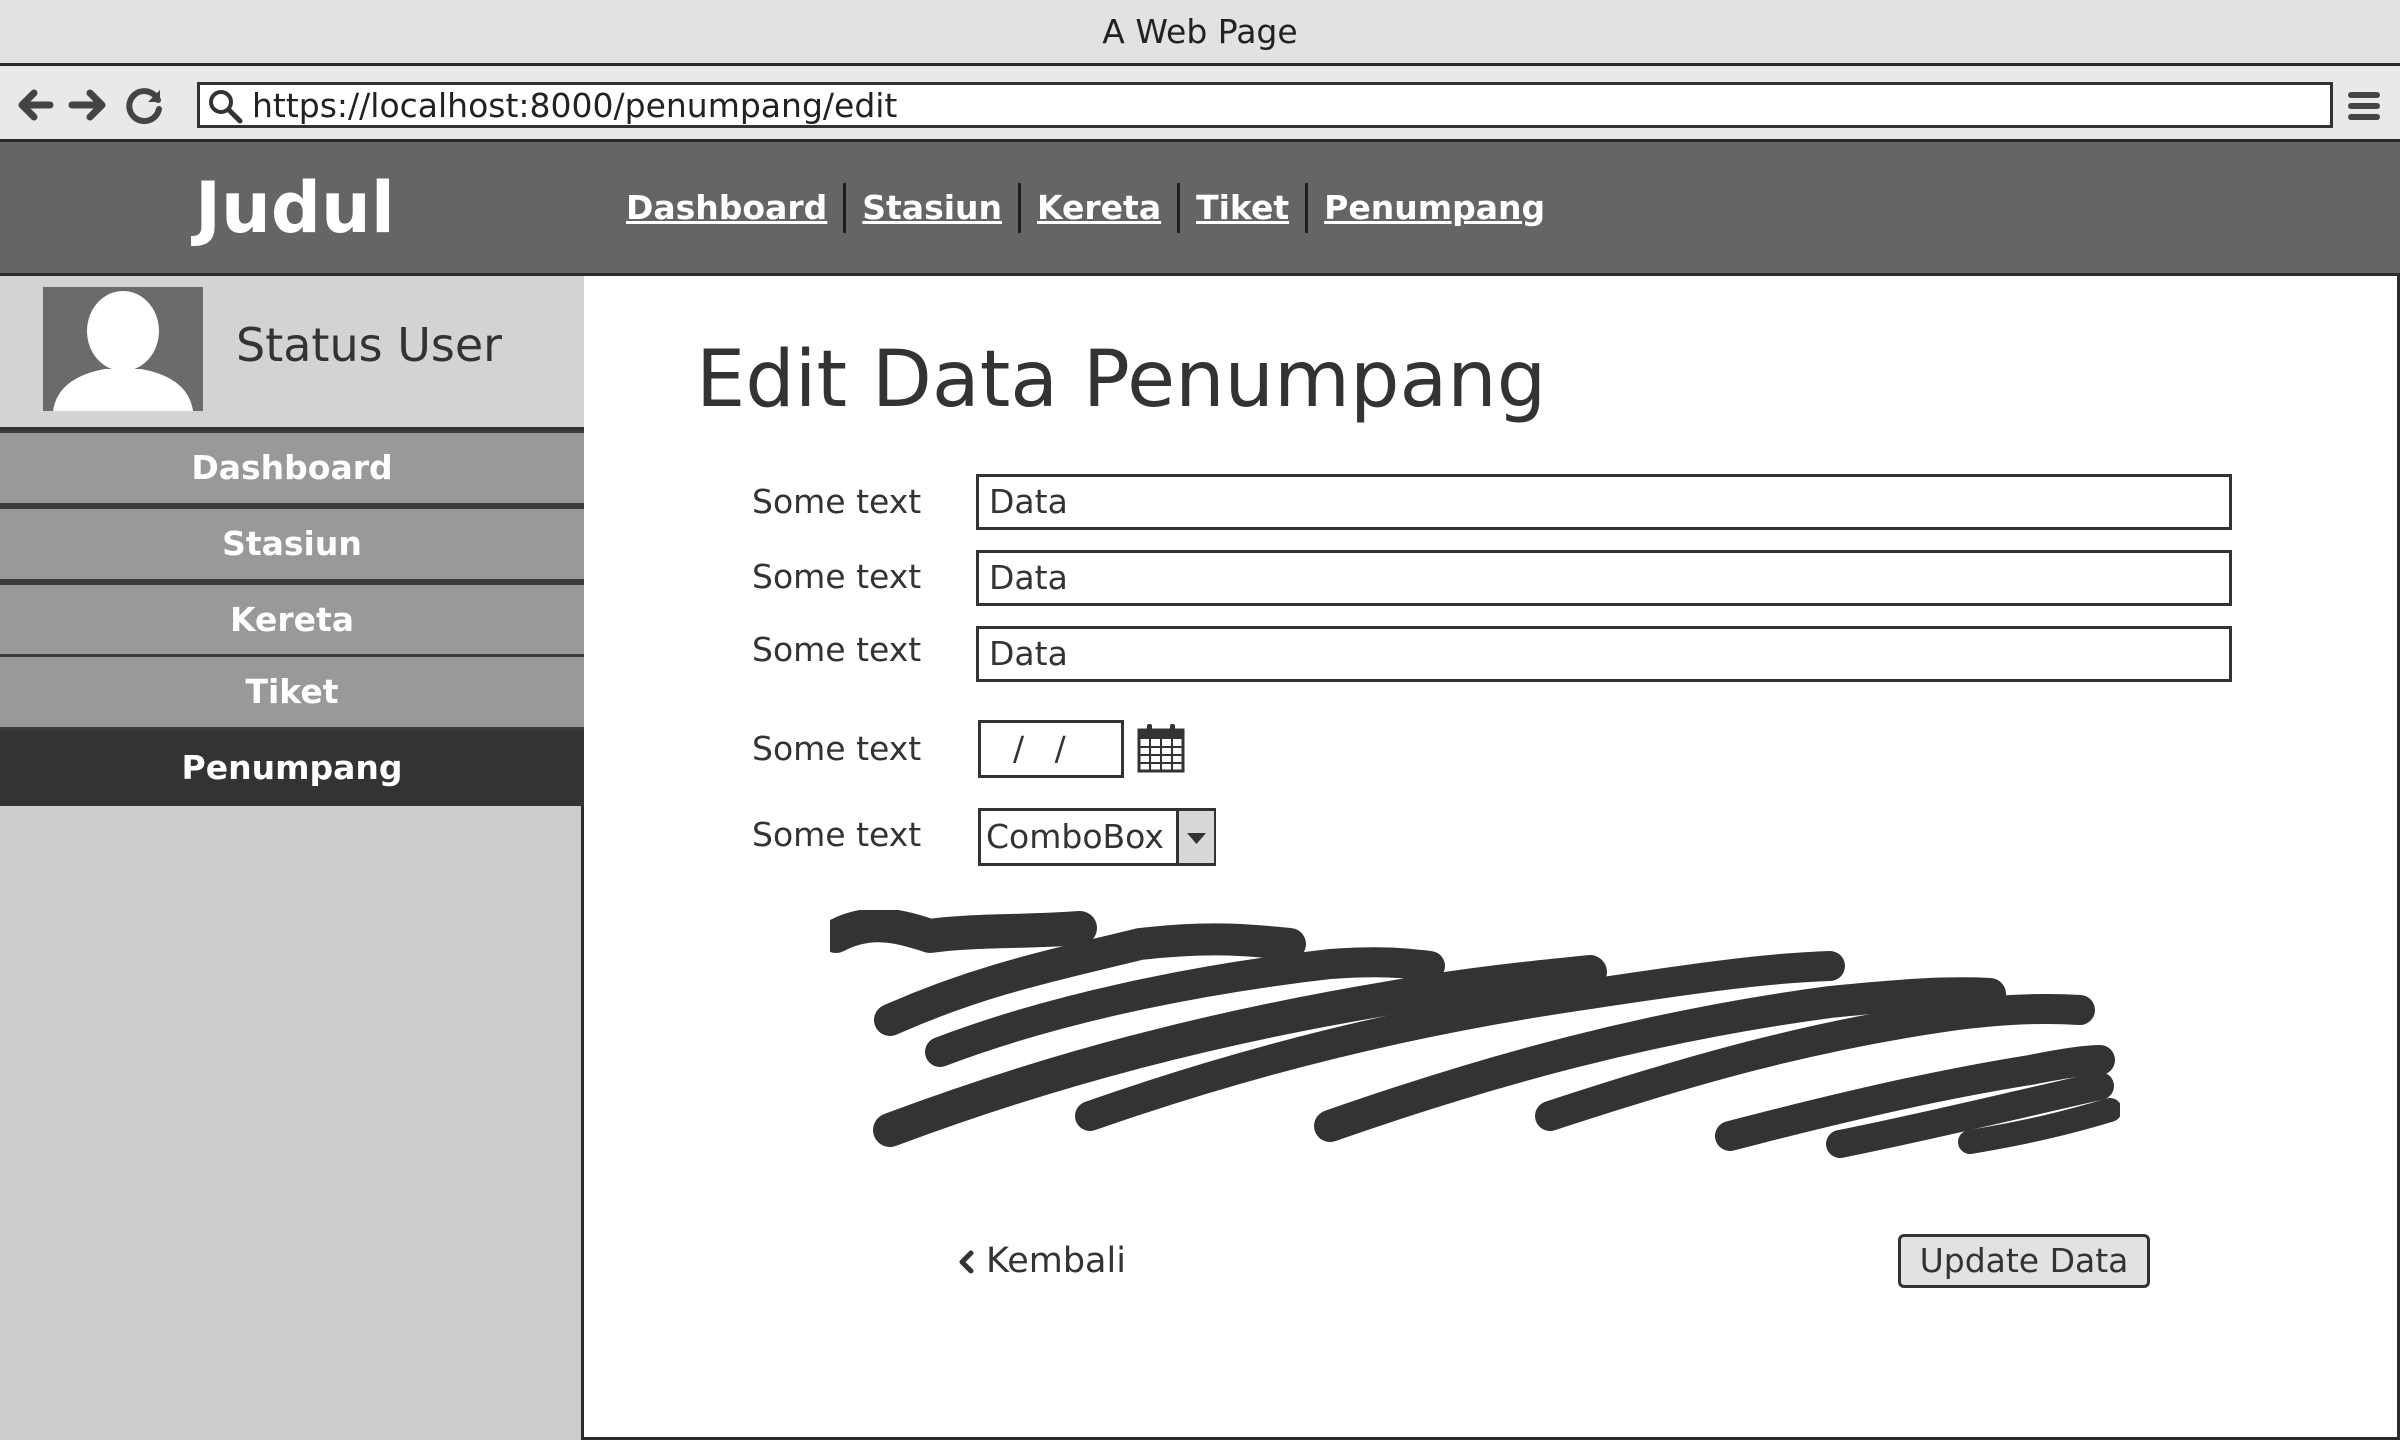 The width and height of the screenshot is (2400, 1440). What do you see at coordinates (932, 208) in the screenshot?
I see `topnav-stasiun: Stasiun` at bounding box center [932, 208].